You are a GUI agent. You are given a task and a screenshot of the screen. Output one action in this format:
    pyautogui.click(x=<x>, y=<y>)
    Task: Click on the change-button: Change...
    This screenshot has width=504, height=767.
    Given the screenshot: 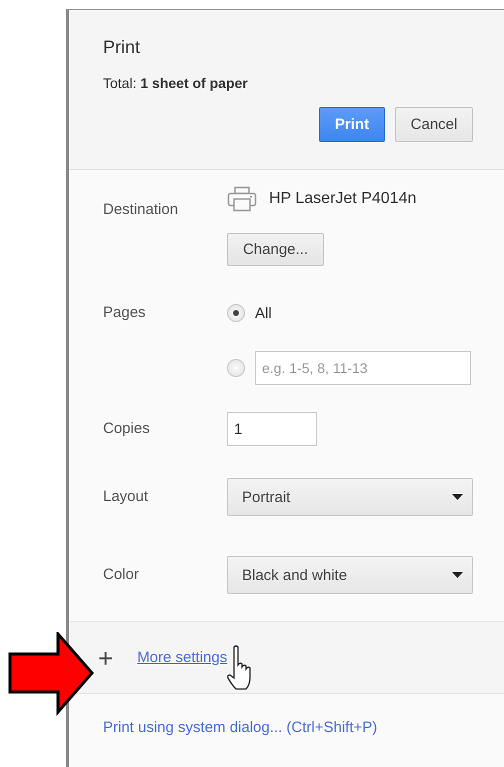 What is the action you would take?
    pyautogui.click(x=275, y=249)
    